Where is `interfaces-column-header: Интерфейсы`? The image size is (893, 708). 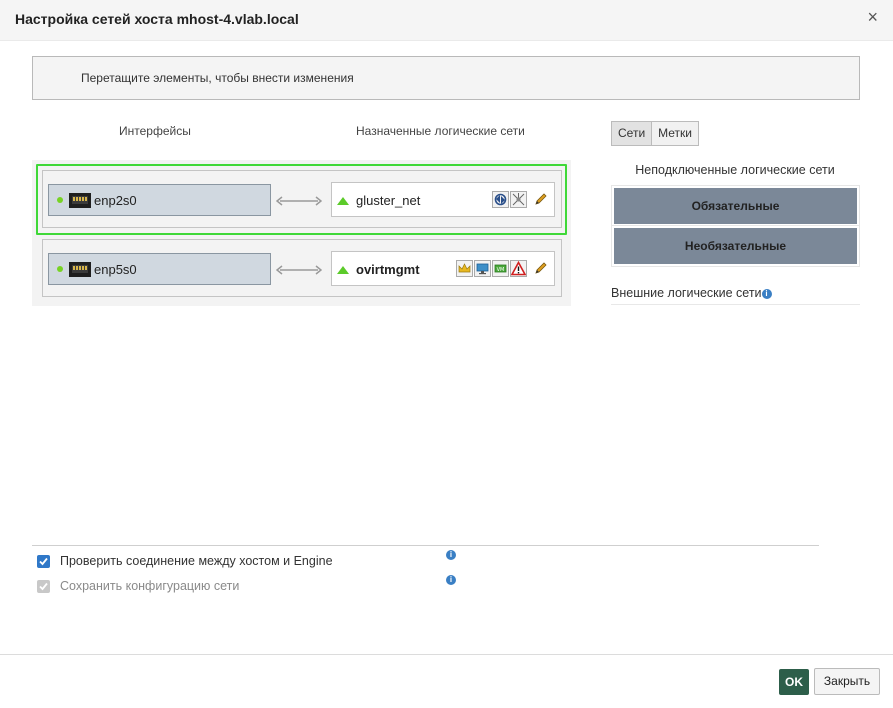
interfaces-column-header: Интерфейсы is located at coordinates (155, 131).